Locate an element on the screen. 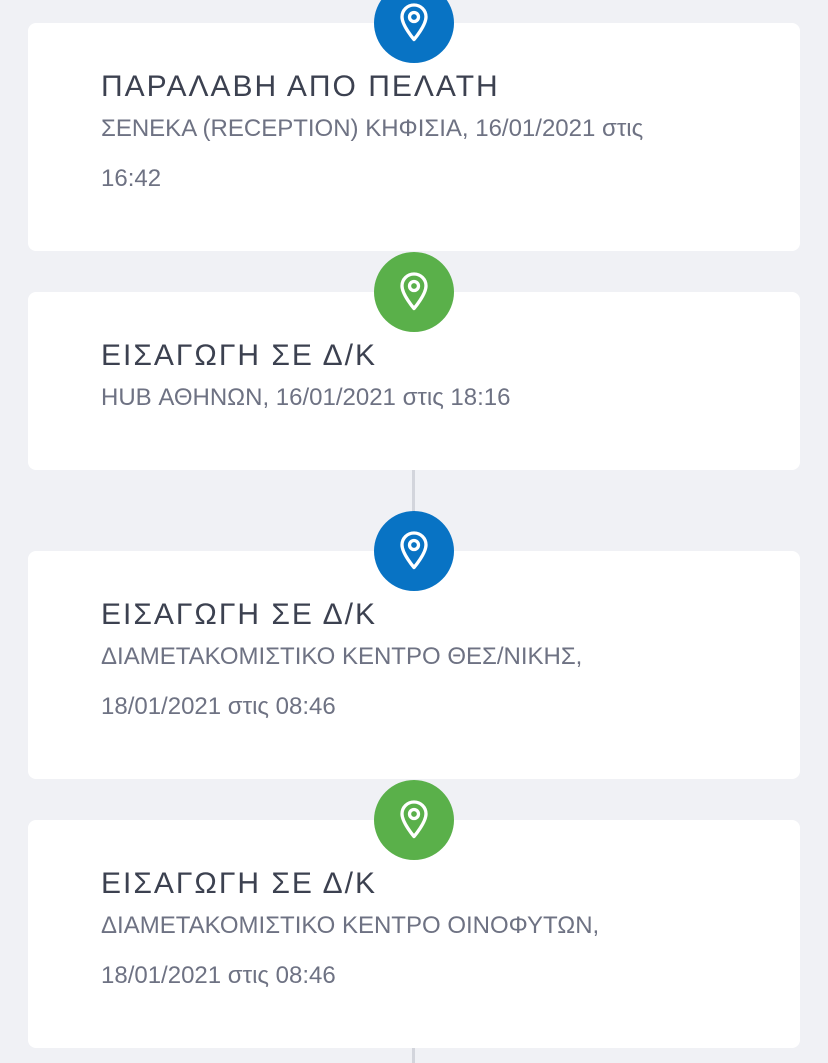  event-location: HUB ΑΘΗΝΩΝ, 16/01/2021 στις 18:16 is located at coordinates (306, 397).